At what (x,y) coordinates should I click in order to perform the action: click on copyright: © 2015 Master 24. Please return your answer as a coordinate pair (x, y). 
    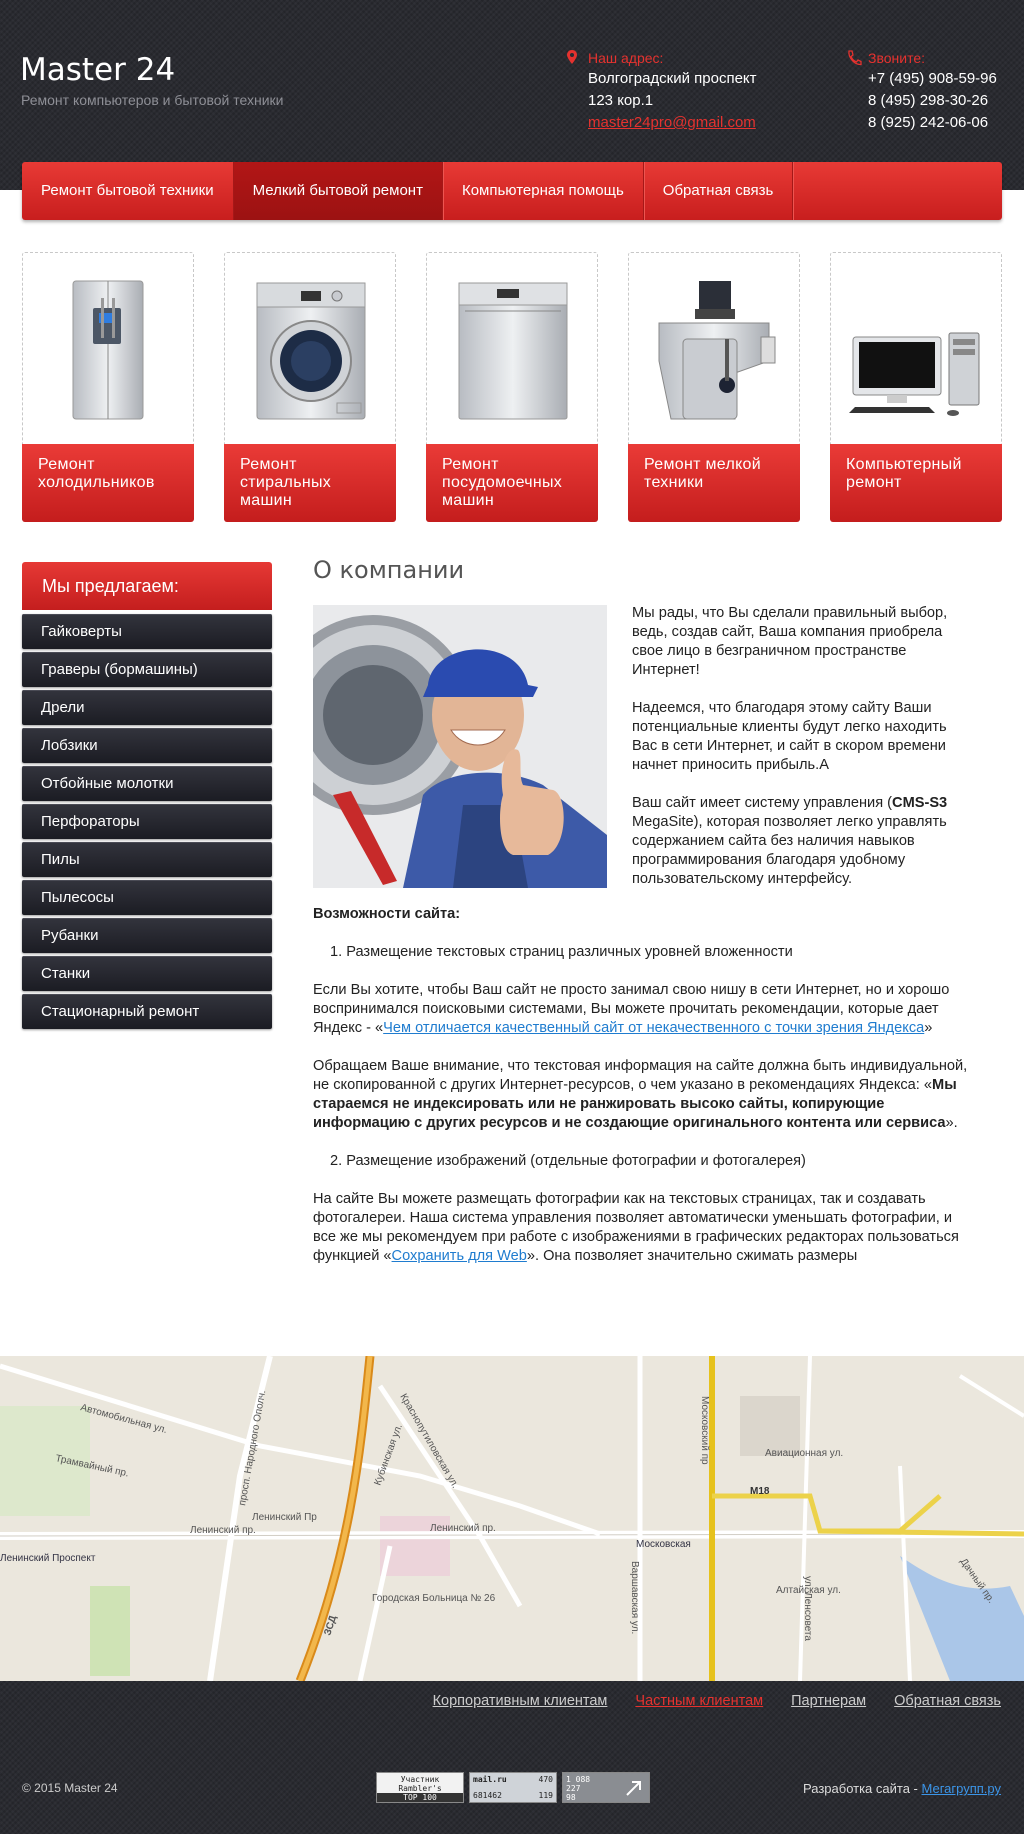
    Looking at the image, I should click on (70, 1788).